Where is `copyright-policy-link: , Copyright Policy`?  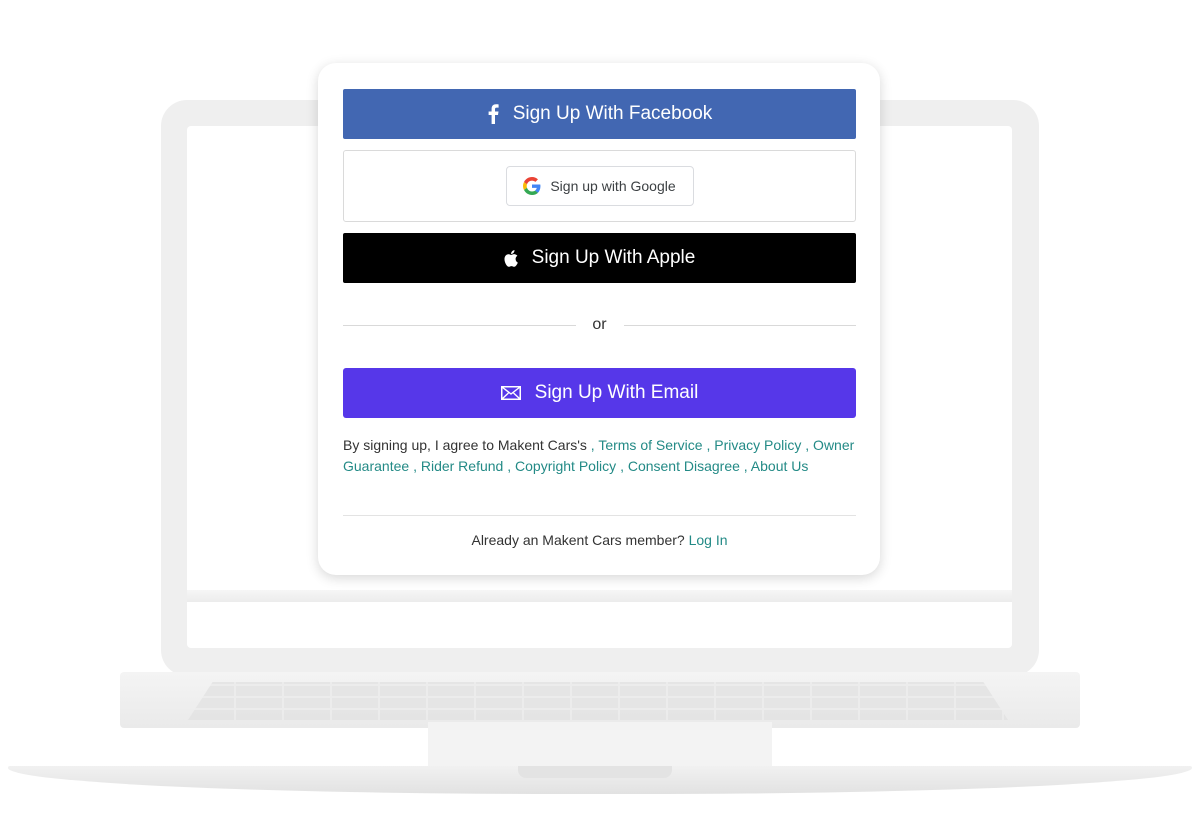
copyright-policy-link: , Copyright Policy is located at coordinates (561, 466).